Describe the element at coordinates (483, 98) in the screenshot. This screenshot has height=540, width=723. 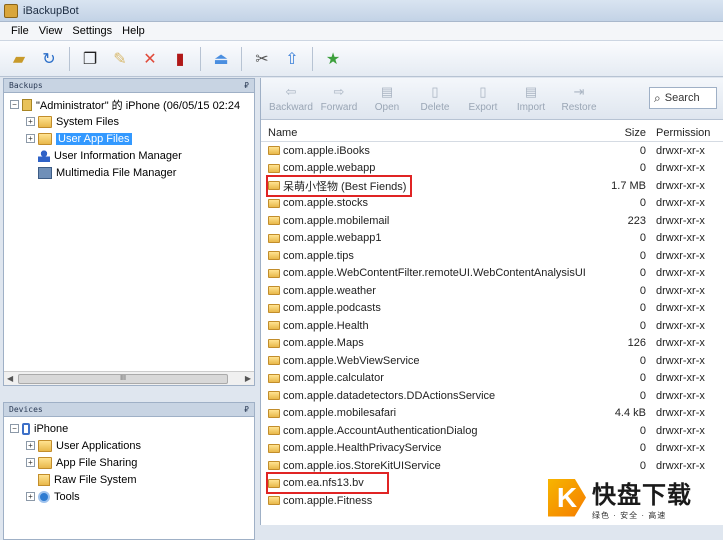
I see `export-button: ▯ Export` at that location.